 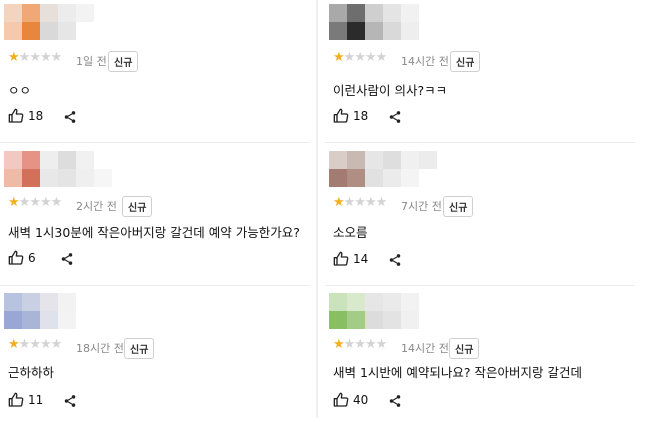 I want to click on comment-time: 1일 전, so click(x=91, y=61).